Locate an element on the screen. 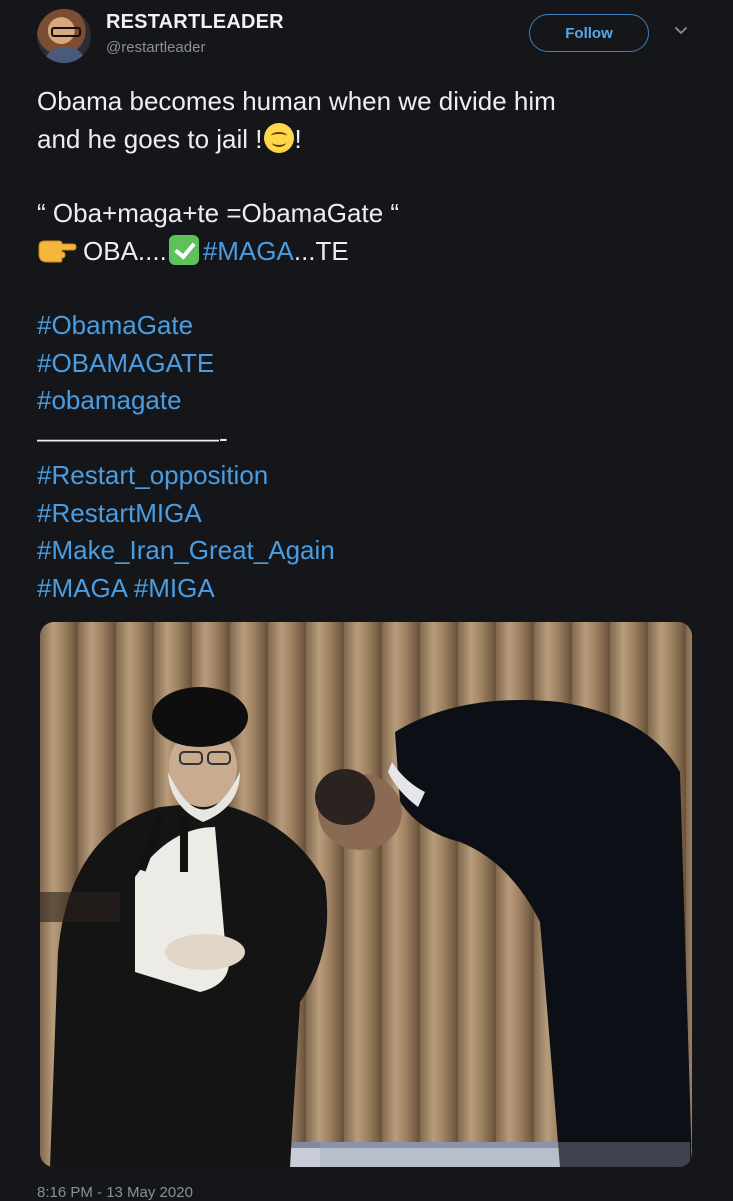 The width and height of the screenshot is (733, 1201). text-line: and he goes to jail !! is located at coordinates (169, 138).